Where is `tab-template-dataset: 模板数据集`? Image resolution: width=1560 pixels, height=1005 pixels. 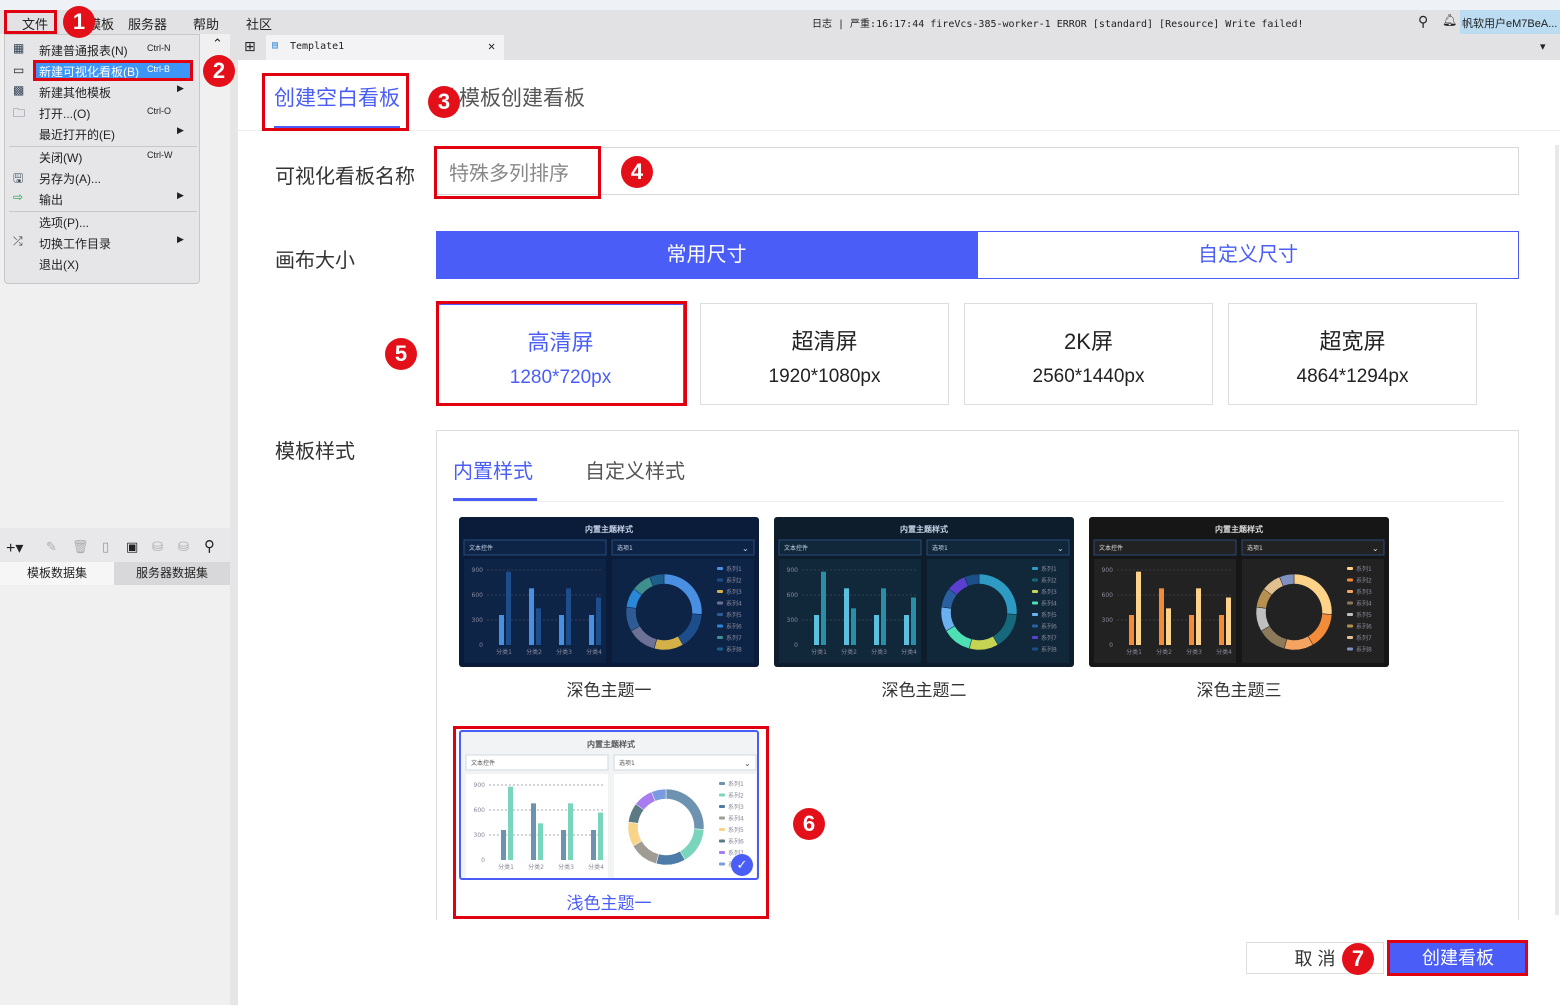 tab-template-dataset: 模板数据集 is located at coordinates (57, 573).